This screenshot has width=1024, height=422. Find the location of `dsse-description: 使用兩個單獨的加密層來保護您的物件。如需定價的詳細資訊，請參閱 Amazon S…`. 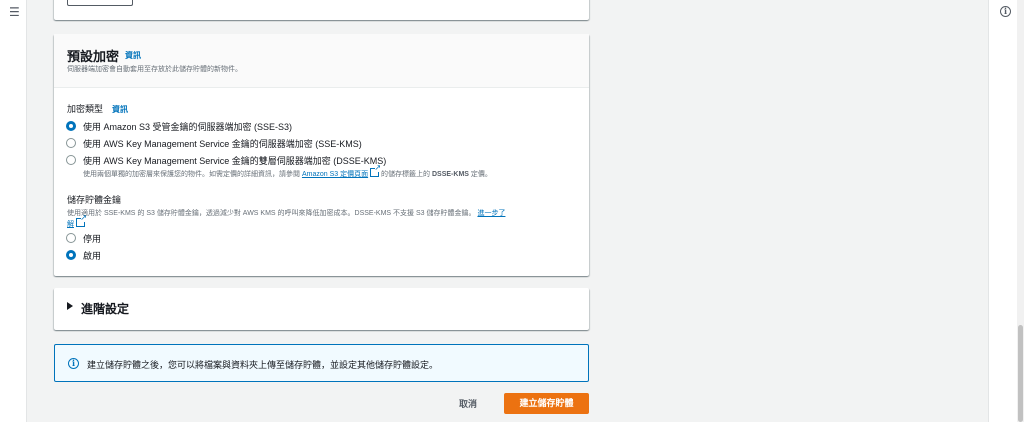

dsse-description: 使用兩個單獨的加密層來保護您的物件。如需定價的詳細資訊，請參閱 Amazon S… is located at coordinates (287, 171).